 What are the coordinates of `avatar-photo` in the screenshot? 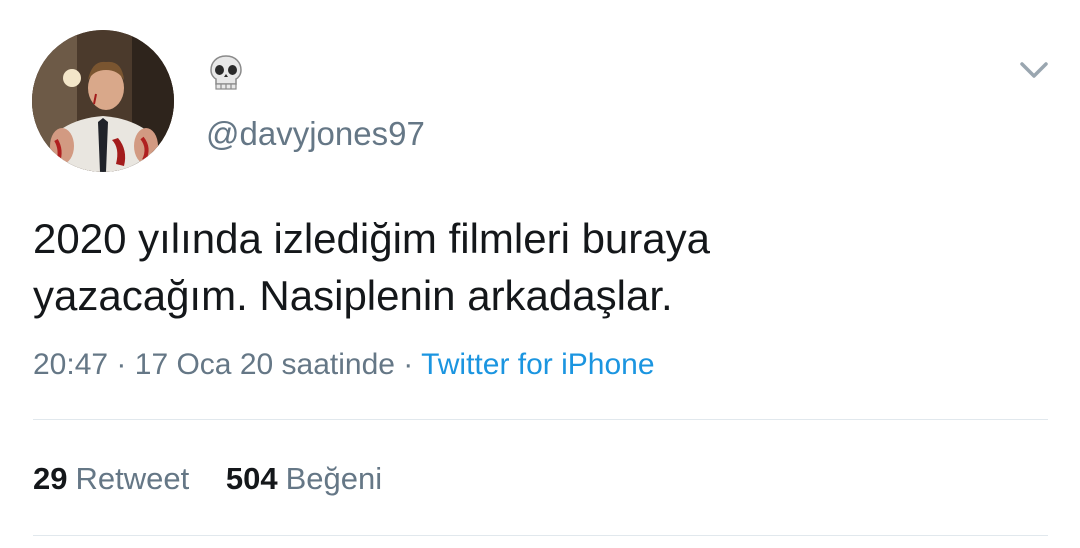 It's located at (103, 101).